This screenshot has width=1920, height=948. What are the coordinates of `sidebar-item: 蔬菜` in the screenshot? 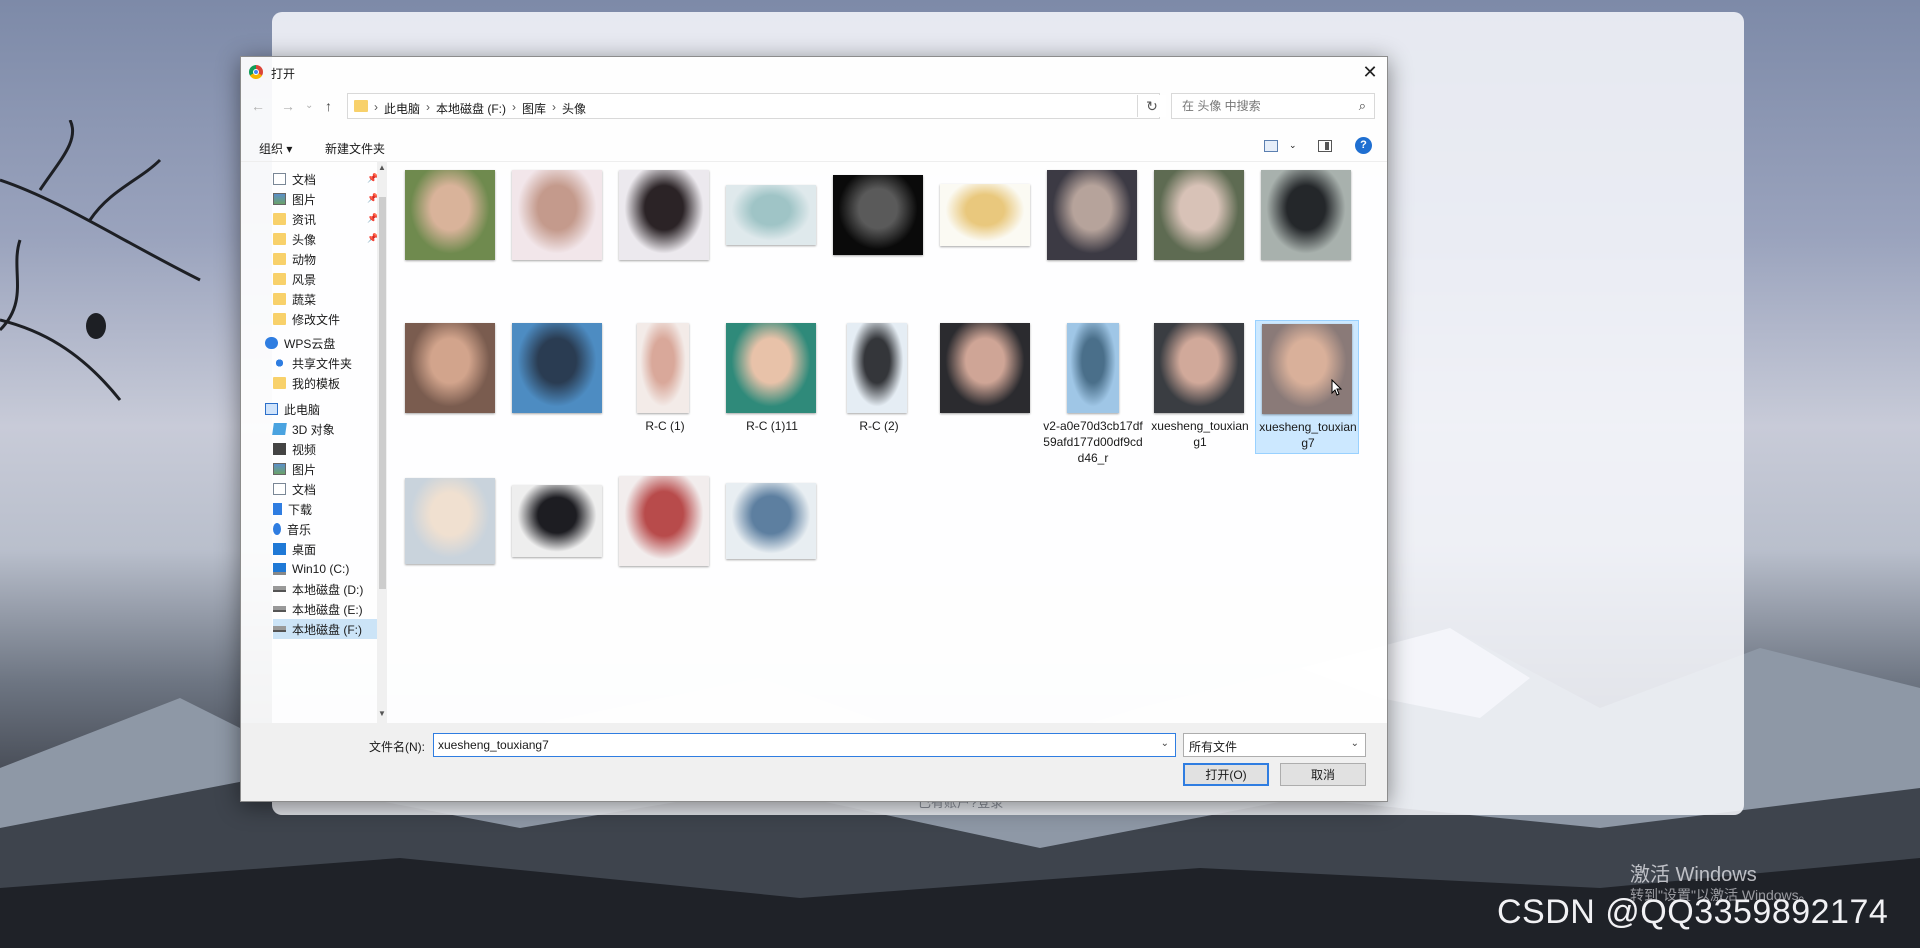 It's located at (294, 299).